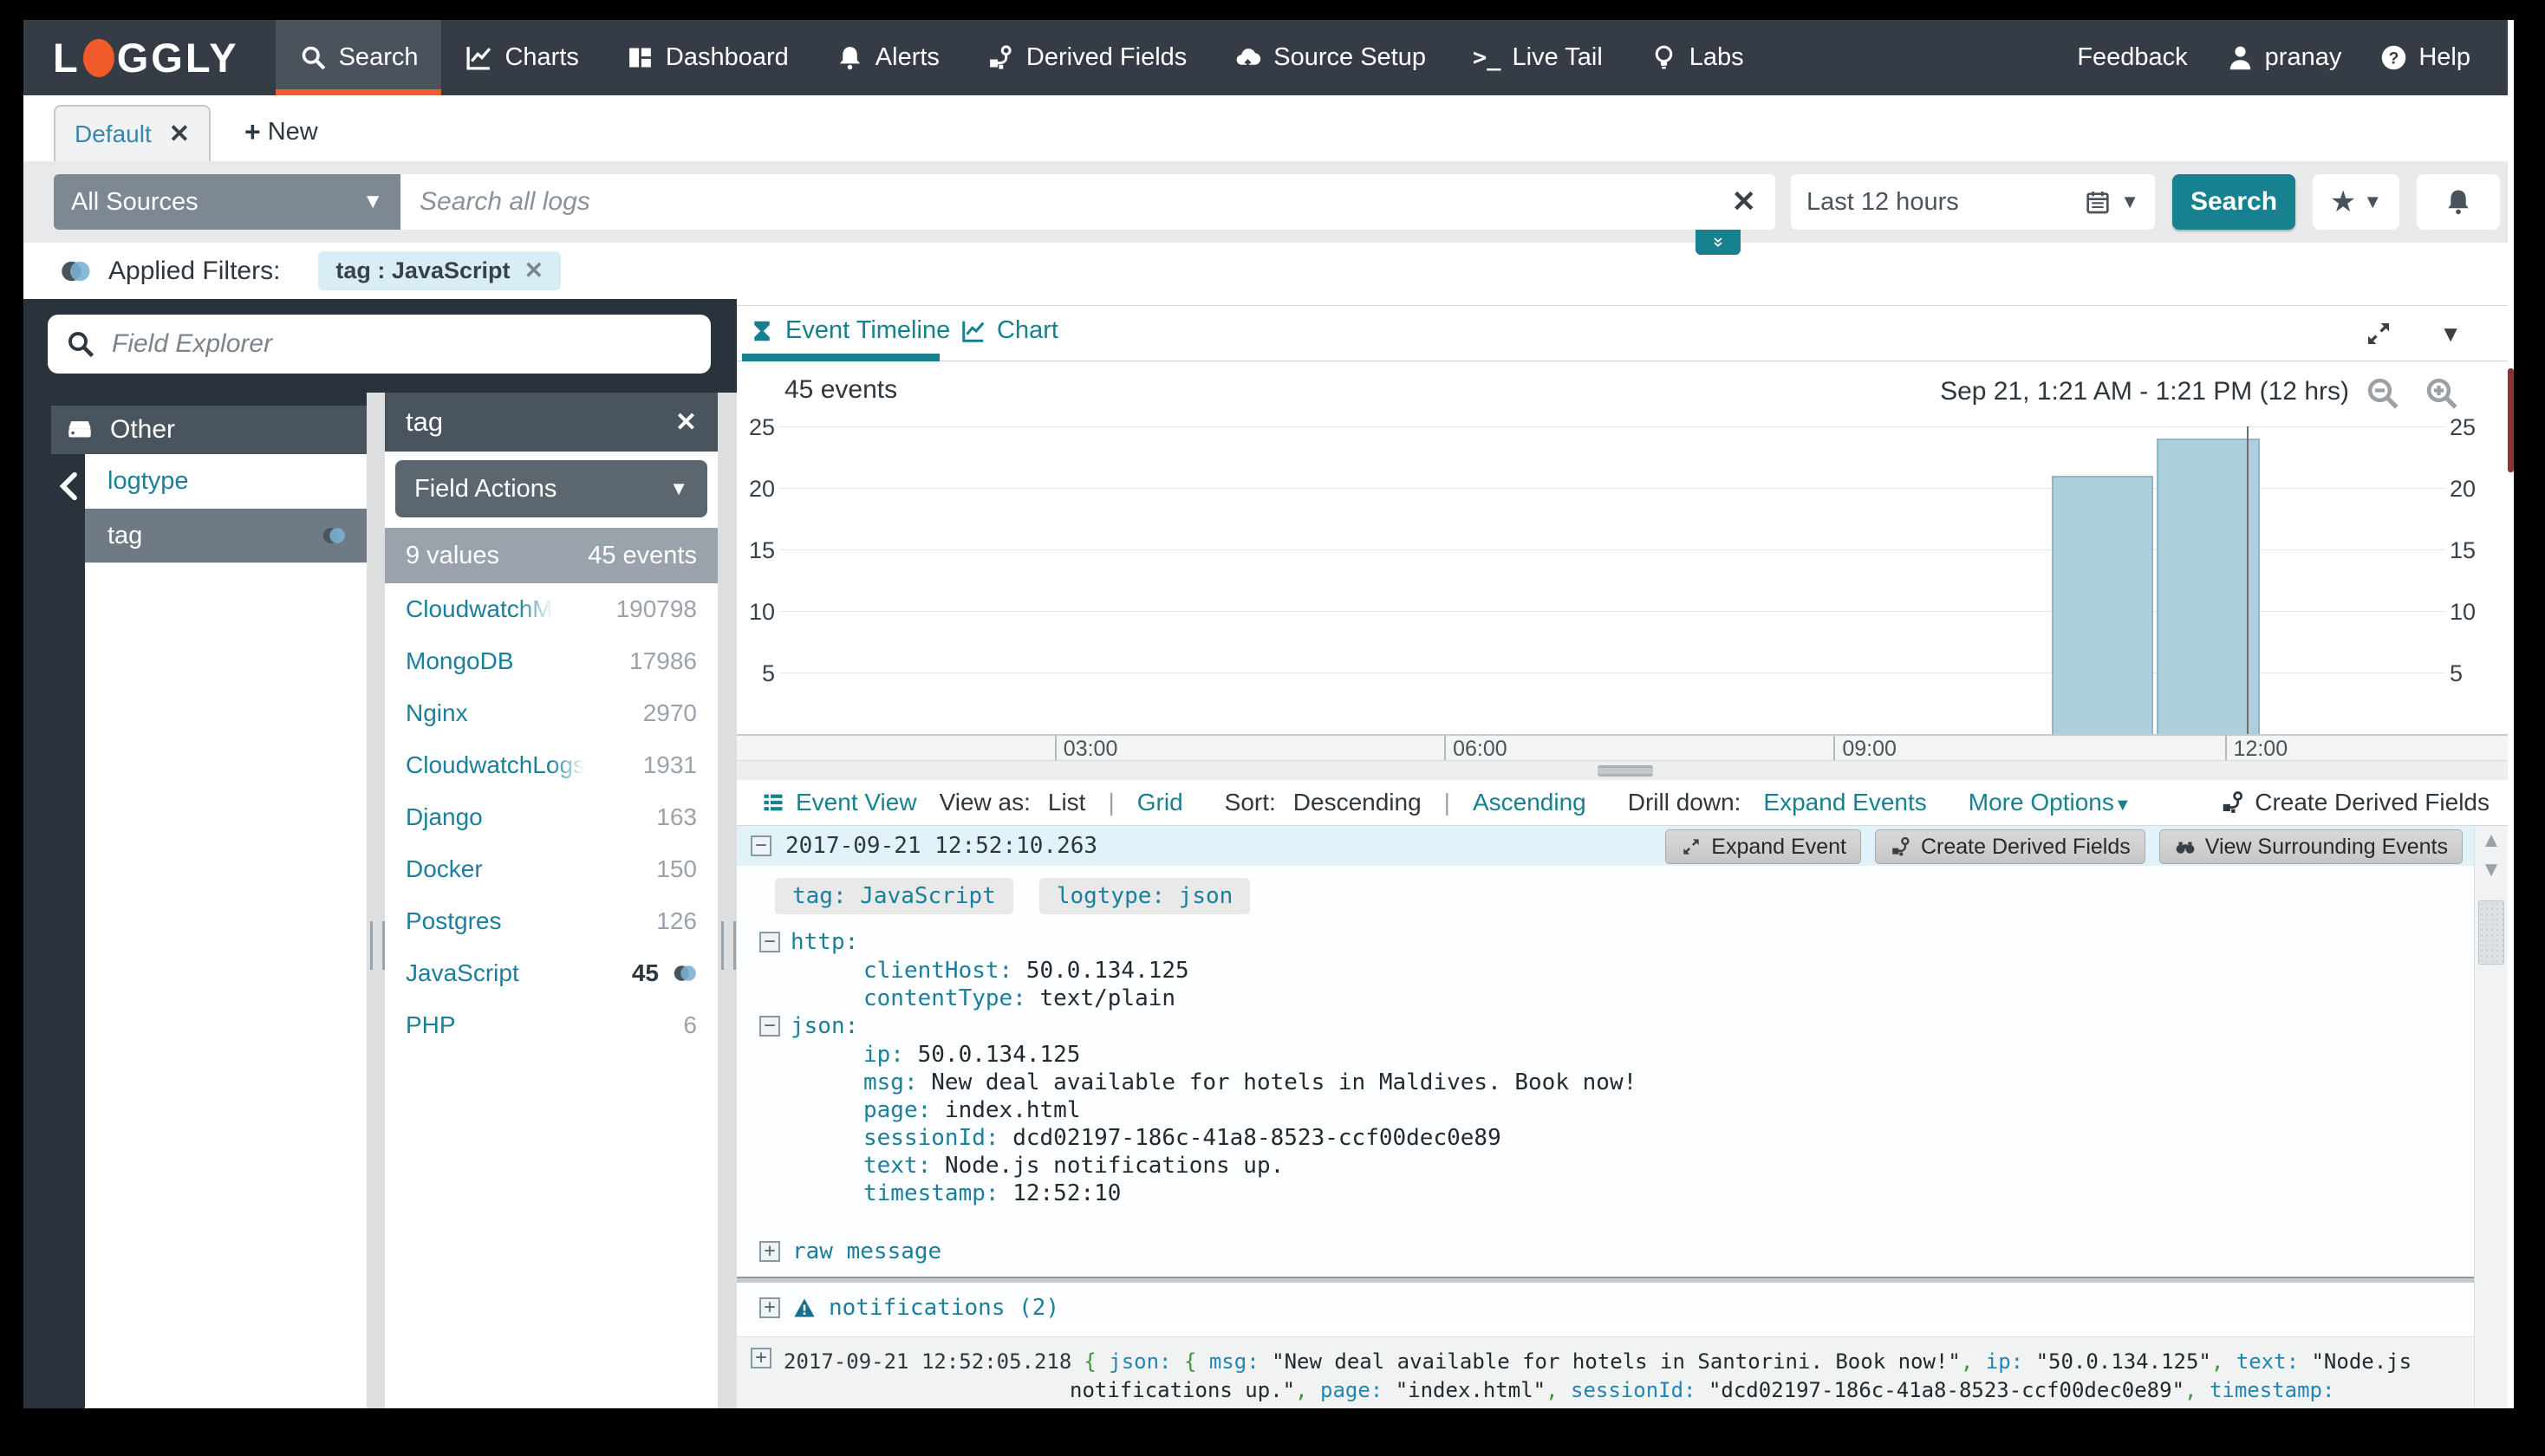 This screenshot has width=2545, height=1456. Describe the element at coordinates (551, 973) in the screenshot. I see `value-row-javascript: JavaScript 45` at that location.